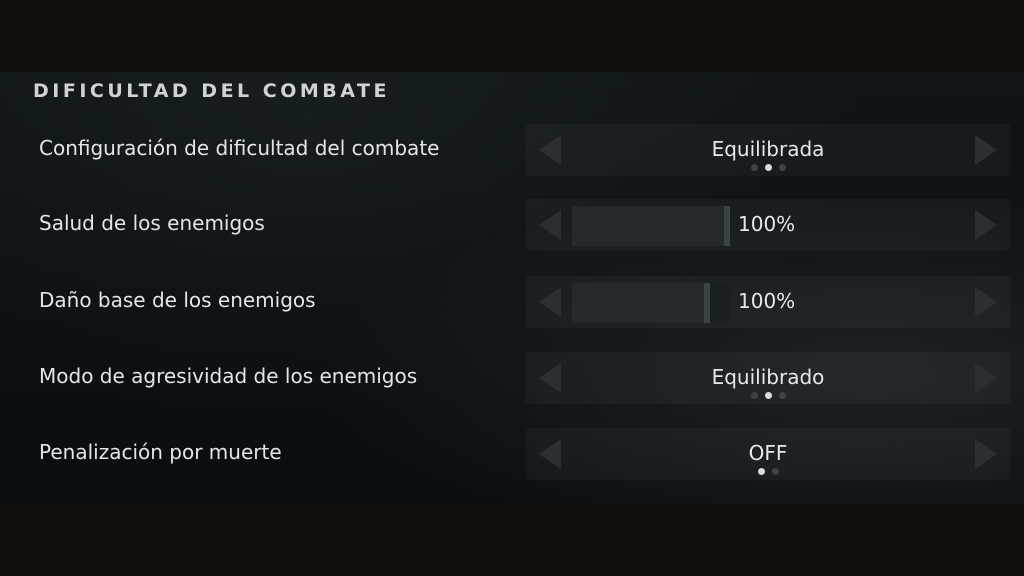  I want to click on aggression-selector: Equilibrado, so click(768, 378).